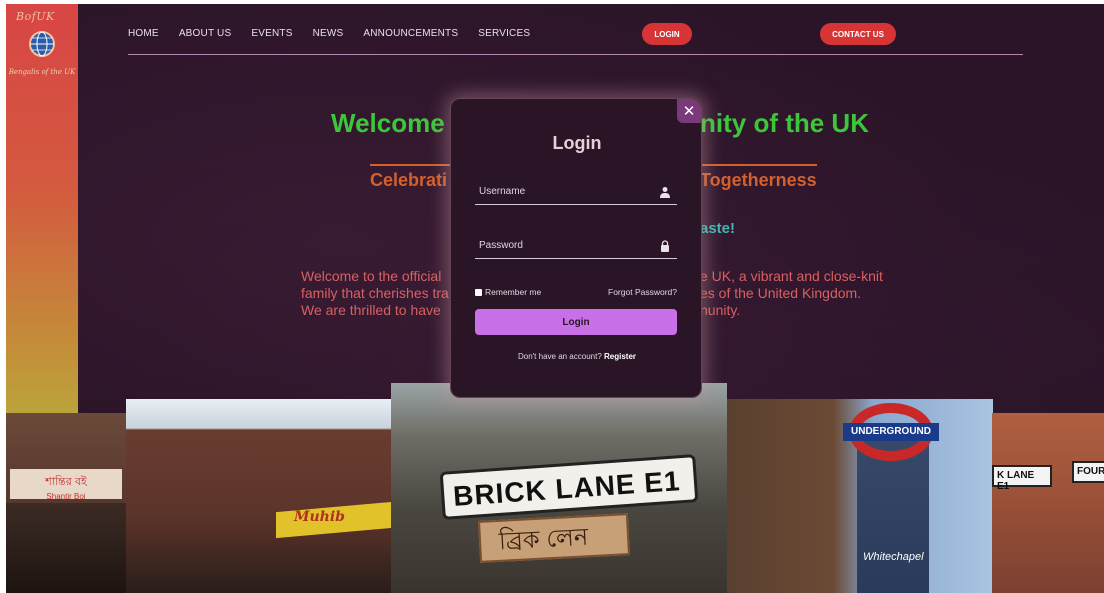 This screenshot has width=1104, height=593. Describe the element at coordinates (513, 292) in the screenshot. I see `remember-label: Remember me` at that location.